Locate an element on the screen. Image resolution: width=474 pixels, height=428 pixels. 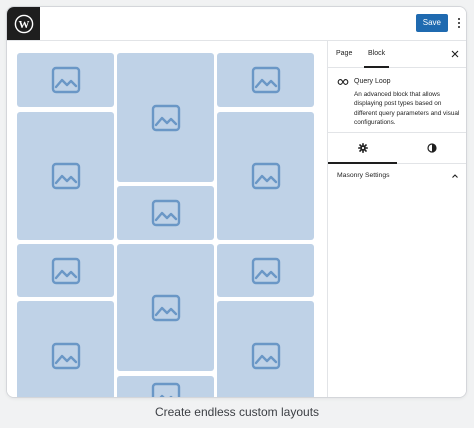
contrast-icon is located at coordinates (431, 148).